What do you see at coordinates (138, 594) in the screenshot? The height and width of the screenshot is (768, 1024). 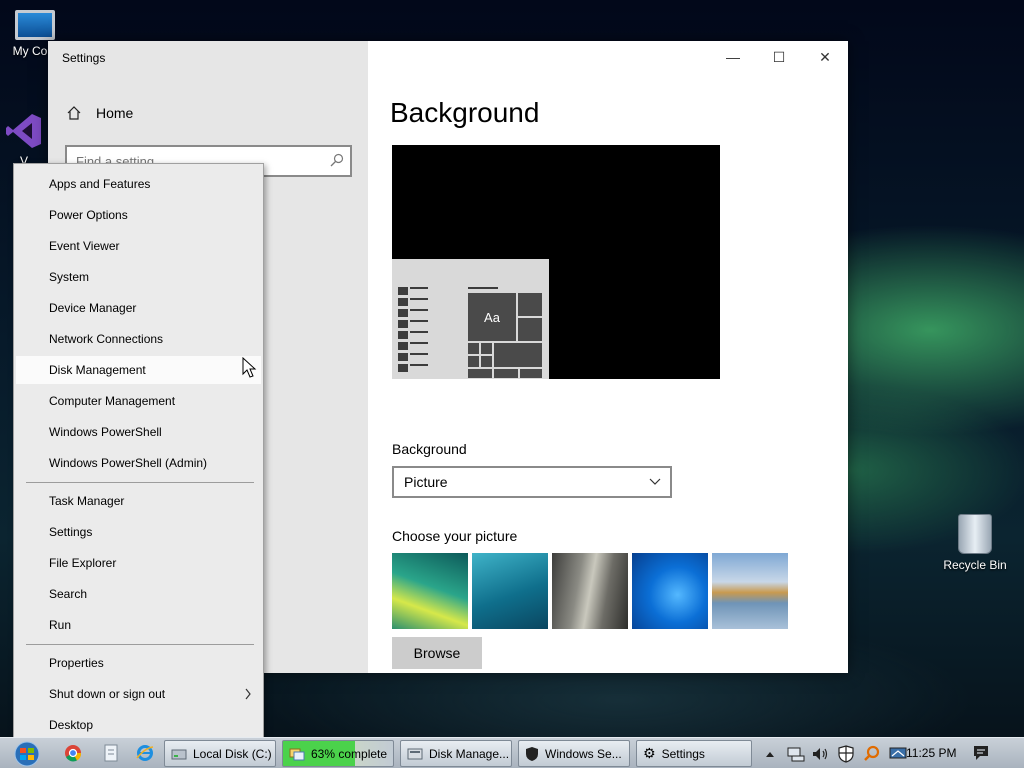 I see `menu-item-search: Search` at bounding box center [138, 594].